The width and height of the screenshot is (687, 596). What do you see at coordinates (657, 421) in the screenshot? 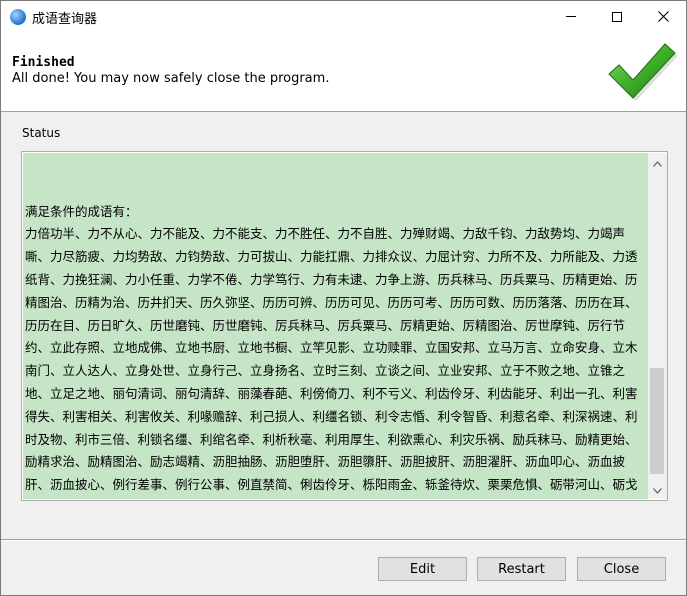
I see `scrollbar-thumb` at bounding box center [657, 421].